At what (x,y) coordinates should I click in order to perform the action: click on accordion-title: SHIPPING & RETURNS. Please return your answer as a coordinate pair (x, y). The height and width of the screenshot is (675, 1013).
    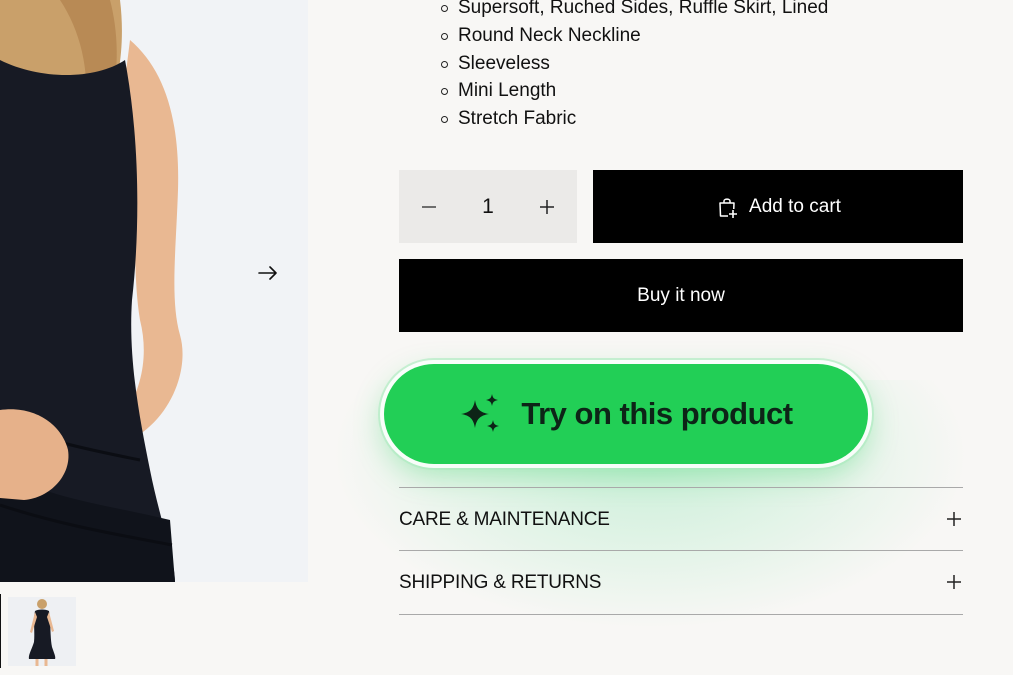
    Looking at the image, I should click on (500, 582).